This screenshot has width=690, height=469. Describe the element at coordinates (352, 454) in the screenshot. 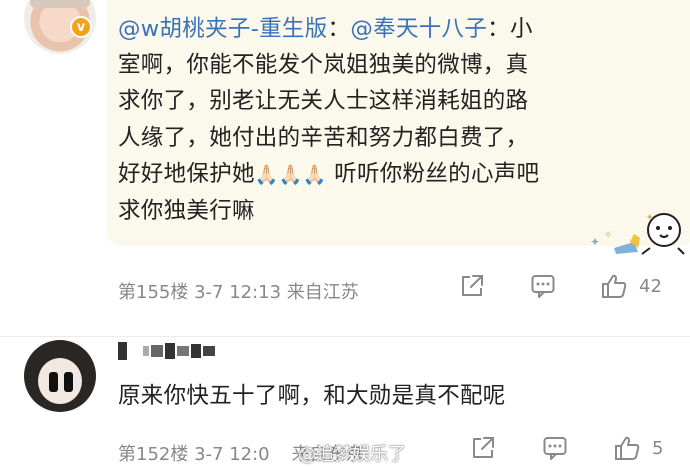

I see `watermark: @追梦娱乐了` at that location.